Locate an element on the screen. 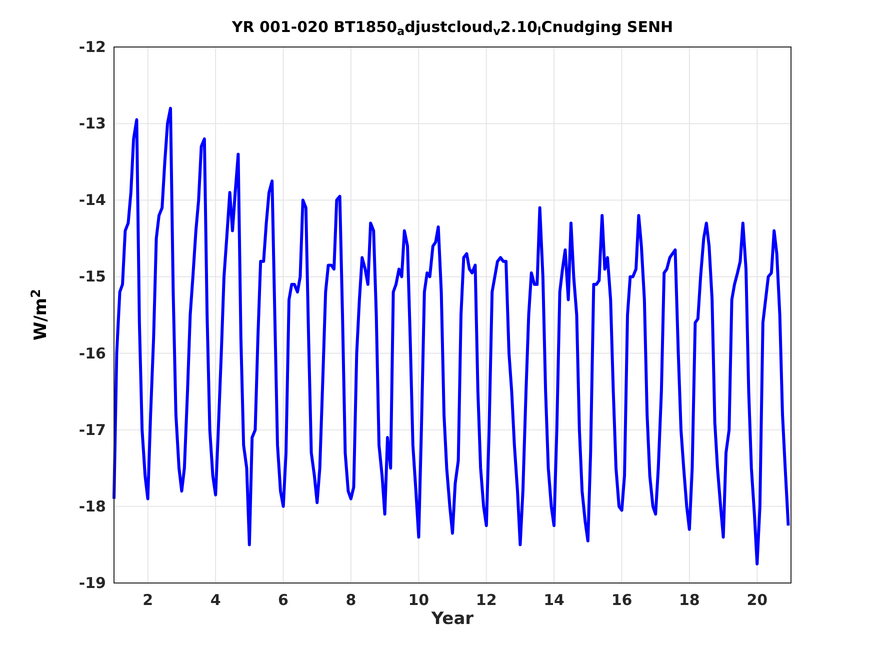 The height and width of the screenshot is (656, 875). x-tick-label: 14 is located at coordinates (554, 600).